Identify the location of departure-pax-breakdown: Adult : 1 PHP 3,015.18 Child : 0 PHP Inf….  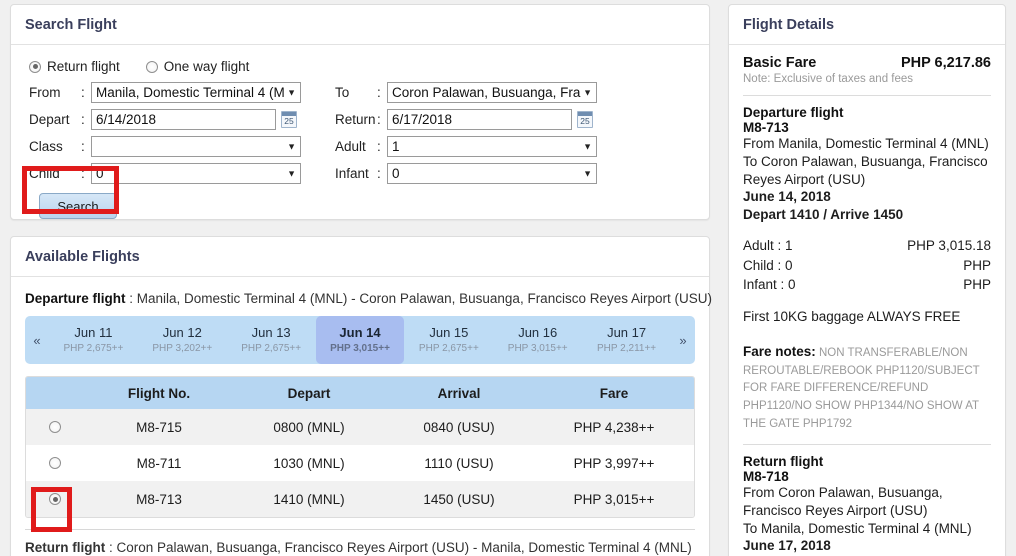
(867, 265).